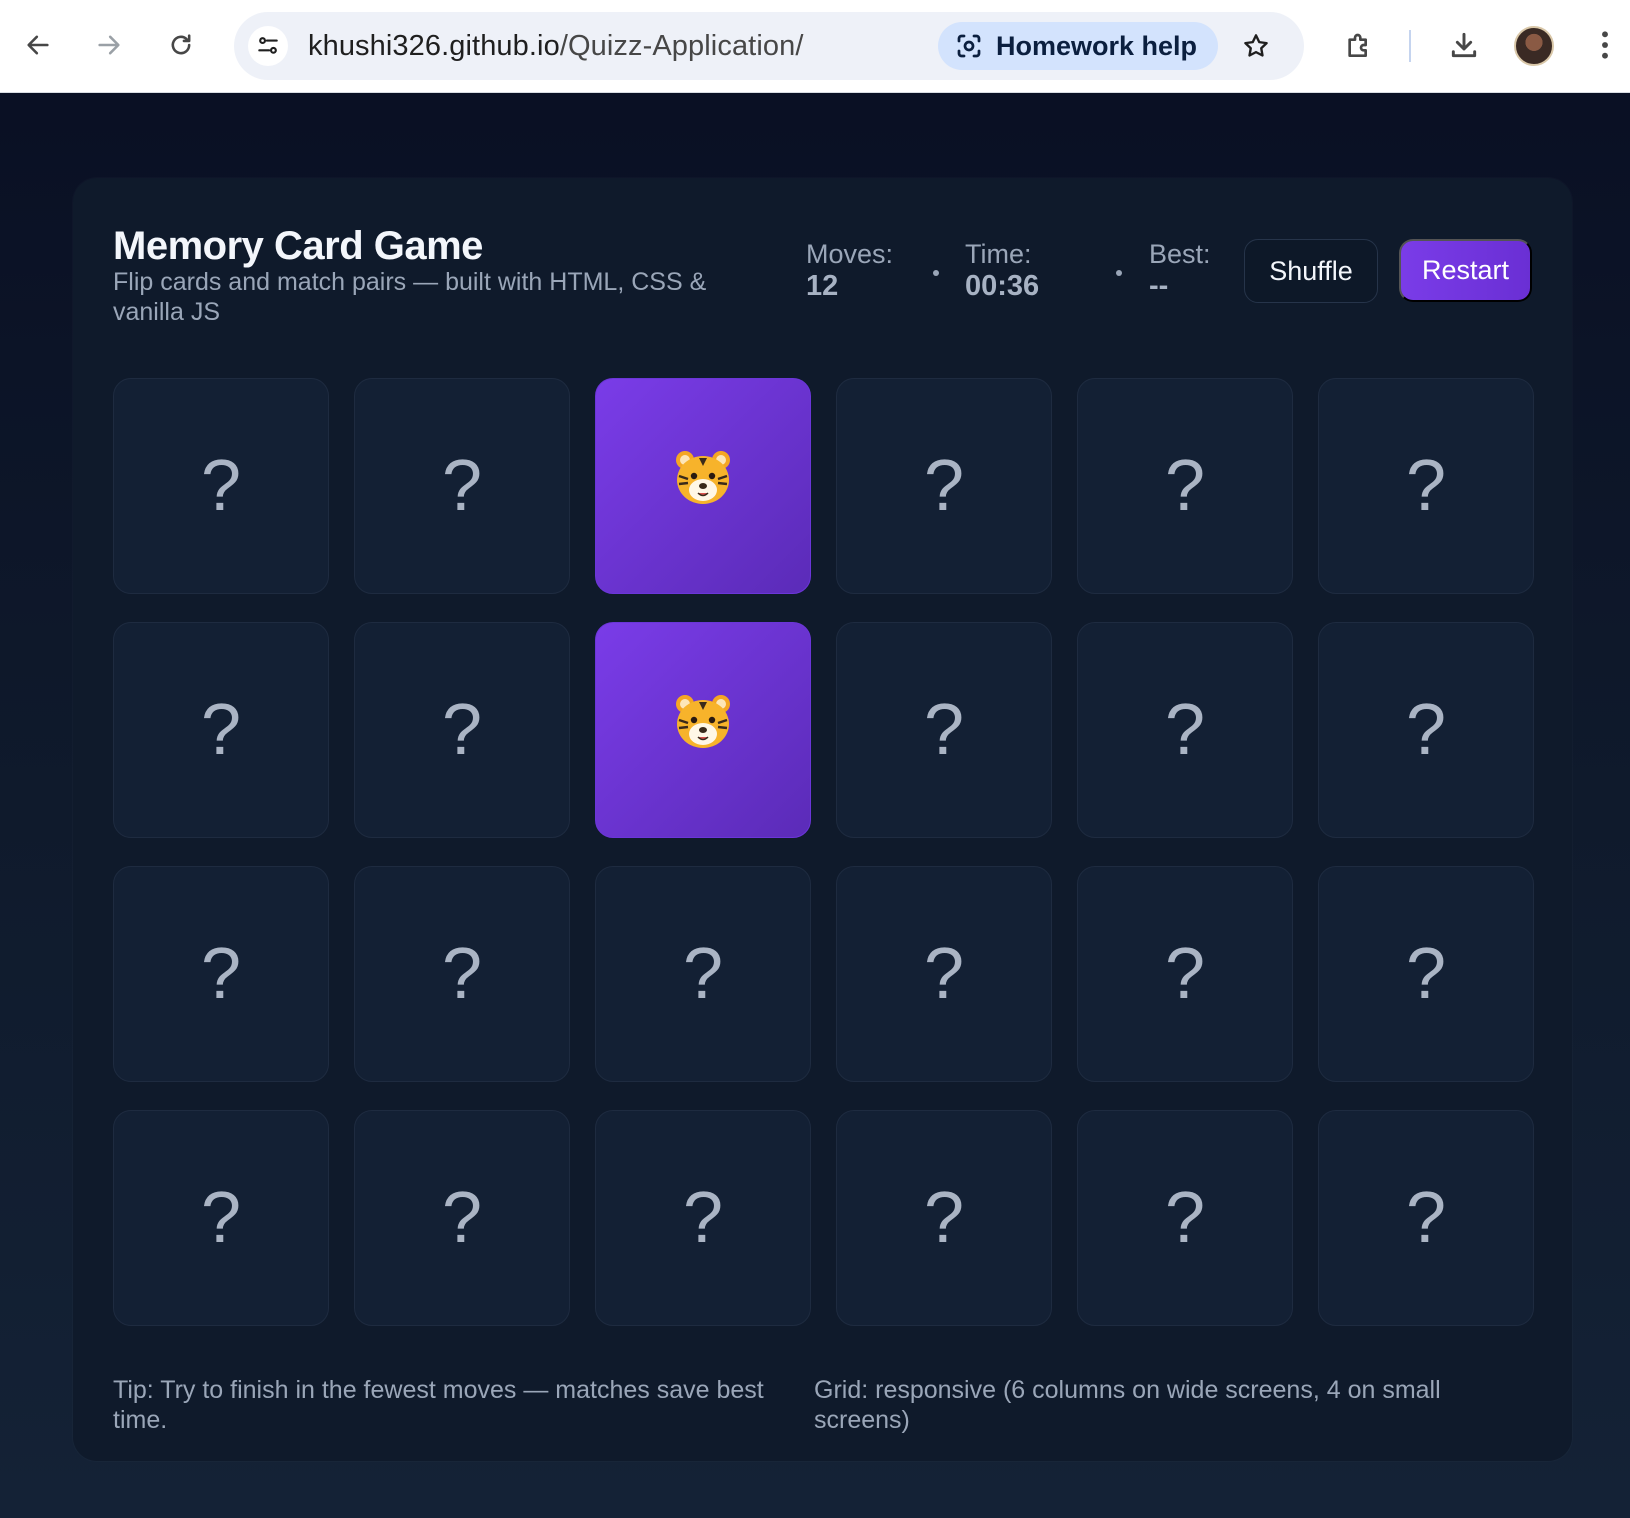 The height and width of the screenshot is (1518, 1630). Describe the element at coordinates (849, 270) in the screenshot. I see `moves-stat: Moves: 12` at that location.